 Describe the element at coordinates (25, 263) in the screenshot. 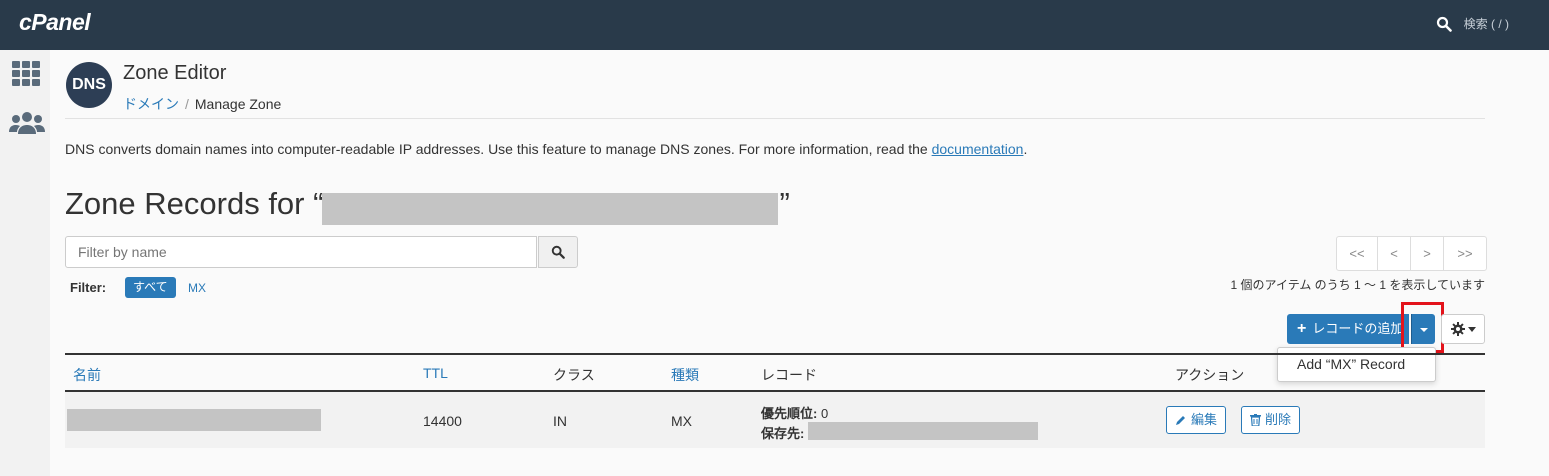

I see `left-sidebar` at that location.